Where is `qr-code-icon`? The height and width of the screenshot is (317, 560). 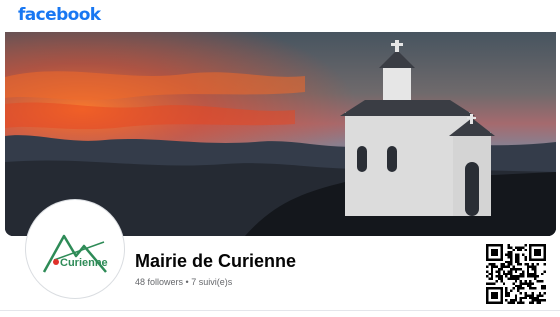
qr-code-icon is located at coordinates (516, 274).